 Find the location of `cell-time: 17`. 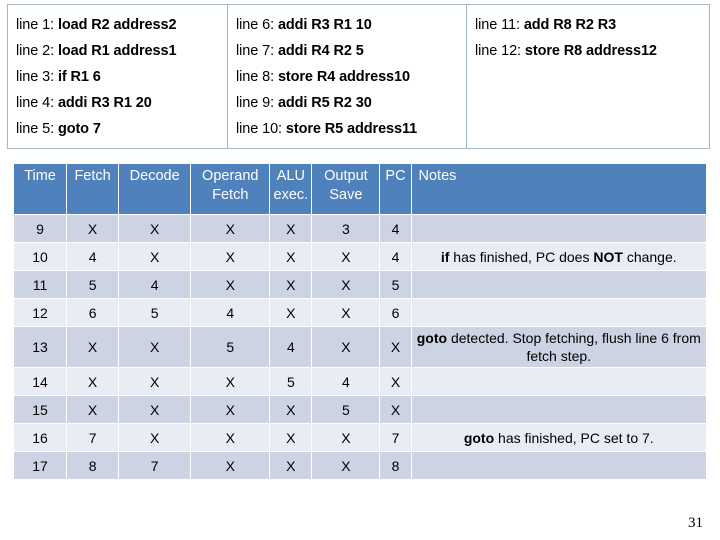

cell-time: 17 is located at coordinates (40, 465).